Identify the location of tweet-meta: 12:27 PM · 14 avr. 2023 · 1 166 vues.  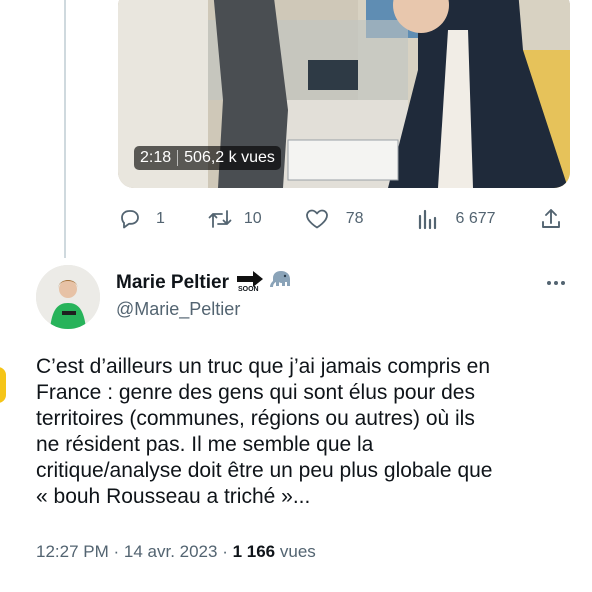
(176, 551).